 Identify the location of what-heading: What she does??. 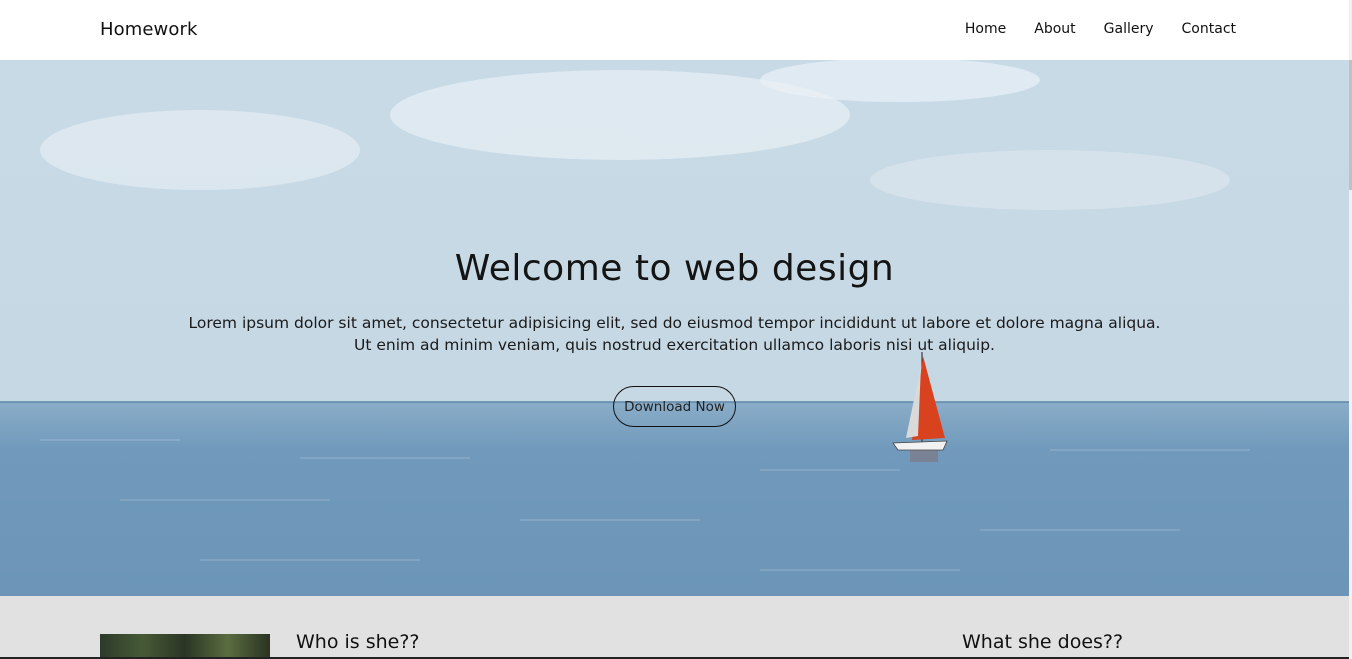
(1043, 642).